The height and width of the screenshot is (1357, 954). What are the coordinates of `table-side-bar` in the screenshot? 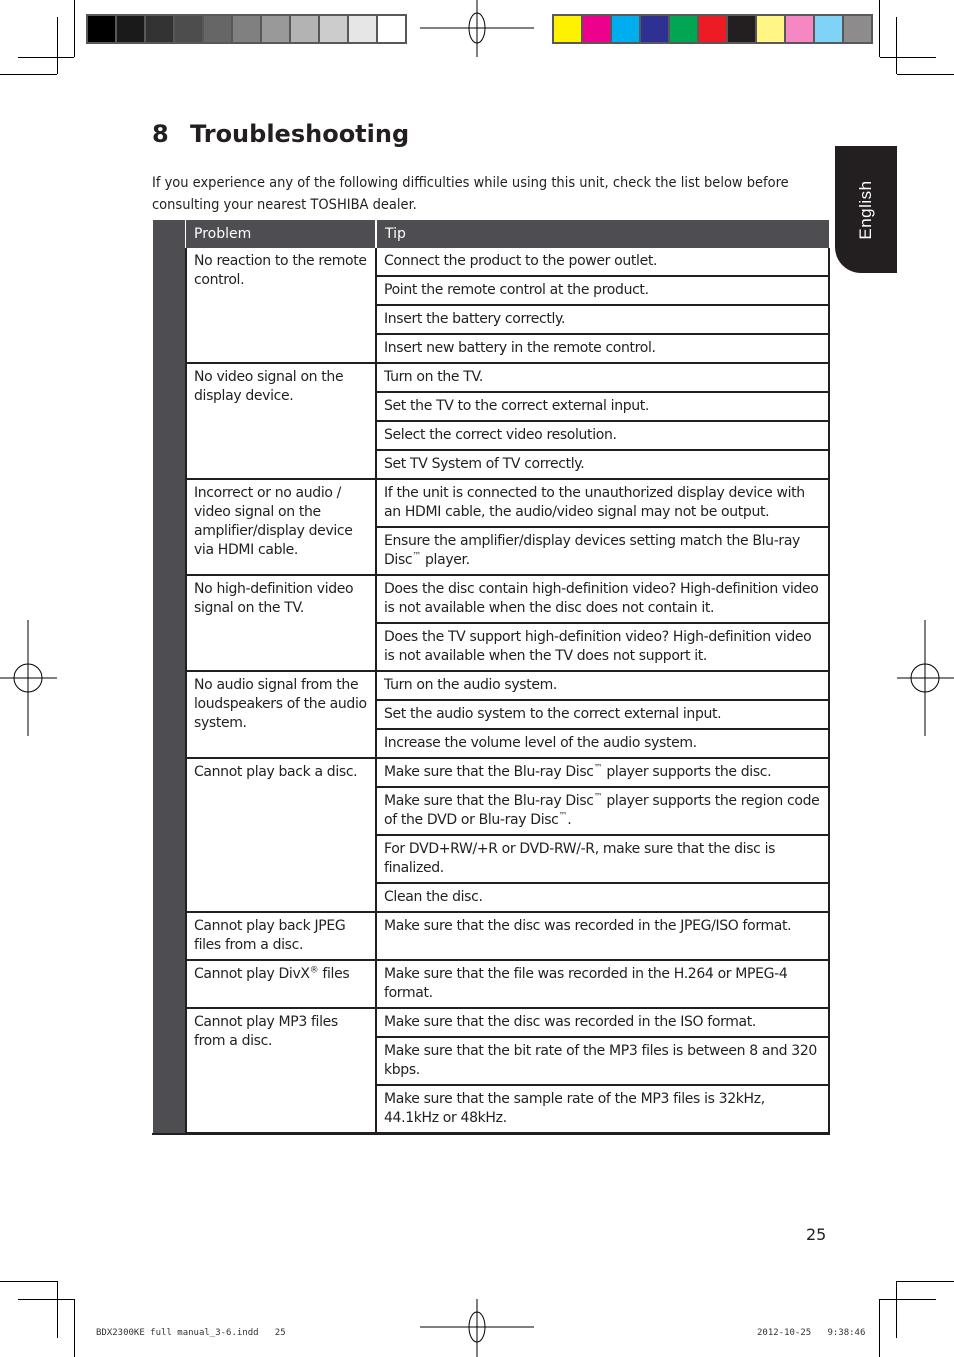 It's located at (169, 677).